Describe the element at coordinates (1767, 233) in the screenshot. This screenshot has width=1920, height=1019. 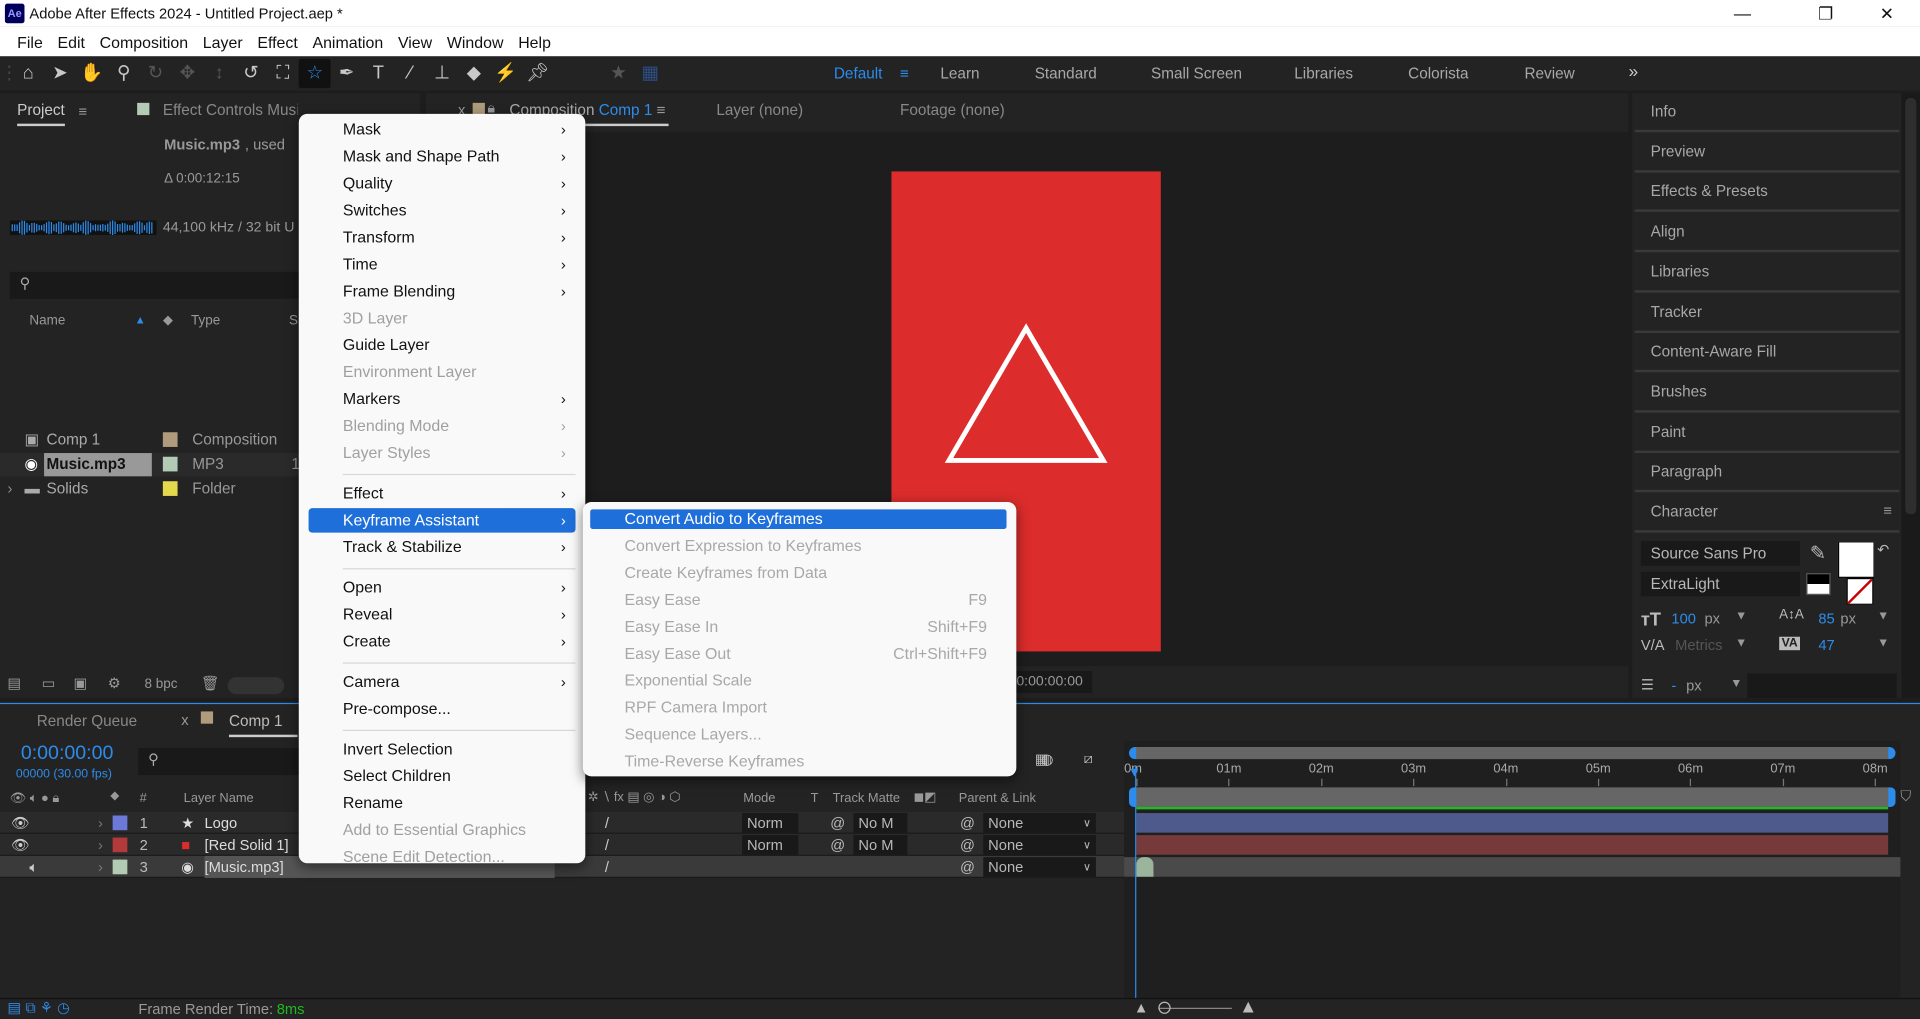
I see `panel-align: Align` at that location.